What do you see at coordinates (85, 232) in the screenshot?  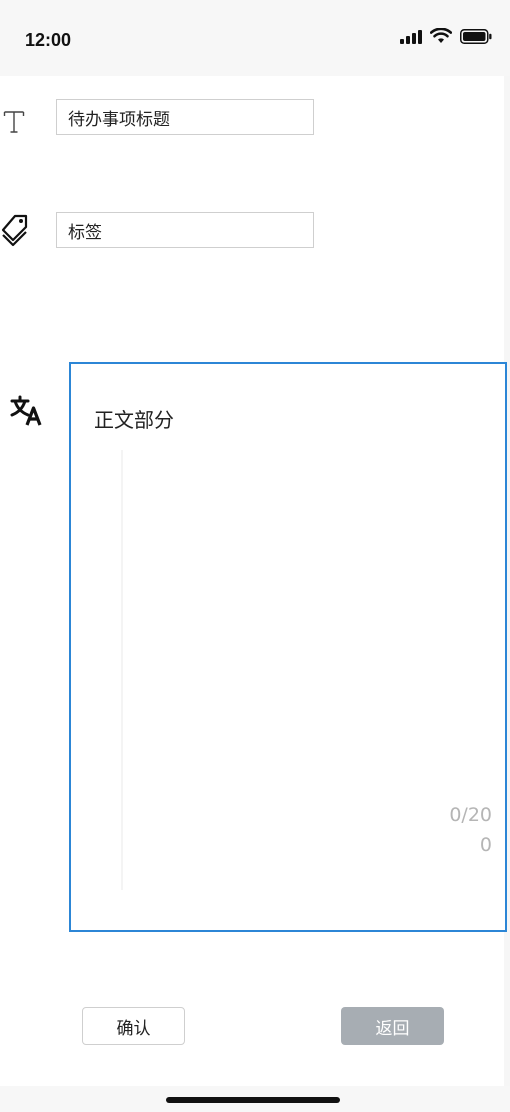 I see `tag-placeholder: 标签` at bounding box center [85, 232].